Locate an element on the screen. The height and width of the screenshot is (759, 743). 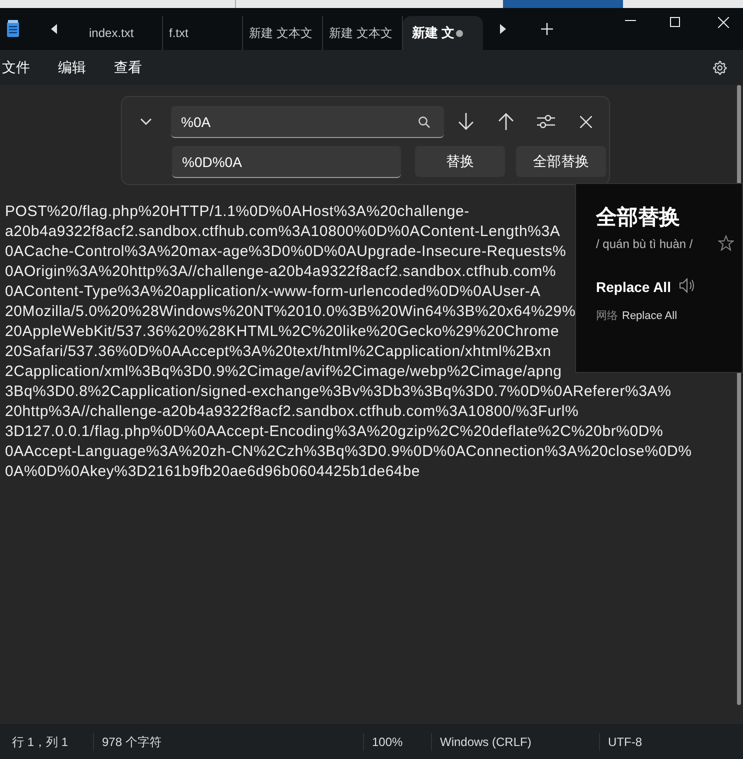
menu-item: 文件 is located at coordinates (16, 67).